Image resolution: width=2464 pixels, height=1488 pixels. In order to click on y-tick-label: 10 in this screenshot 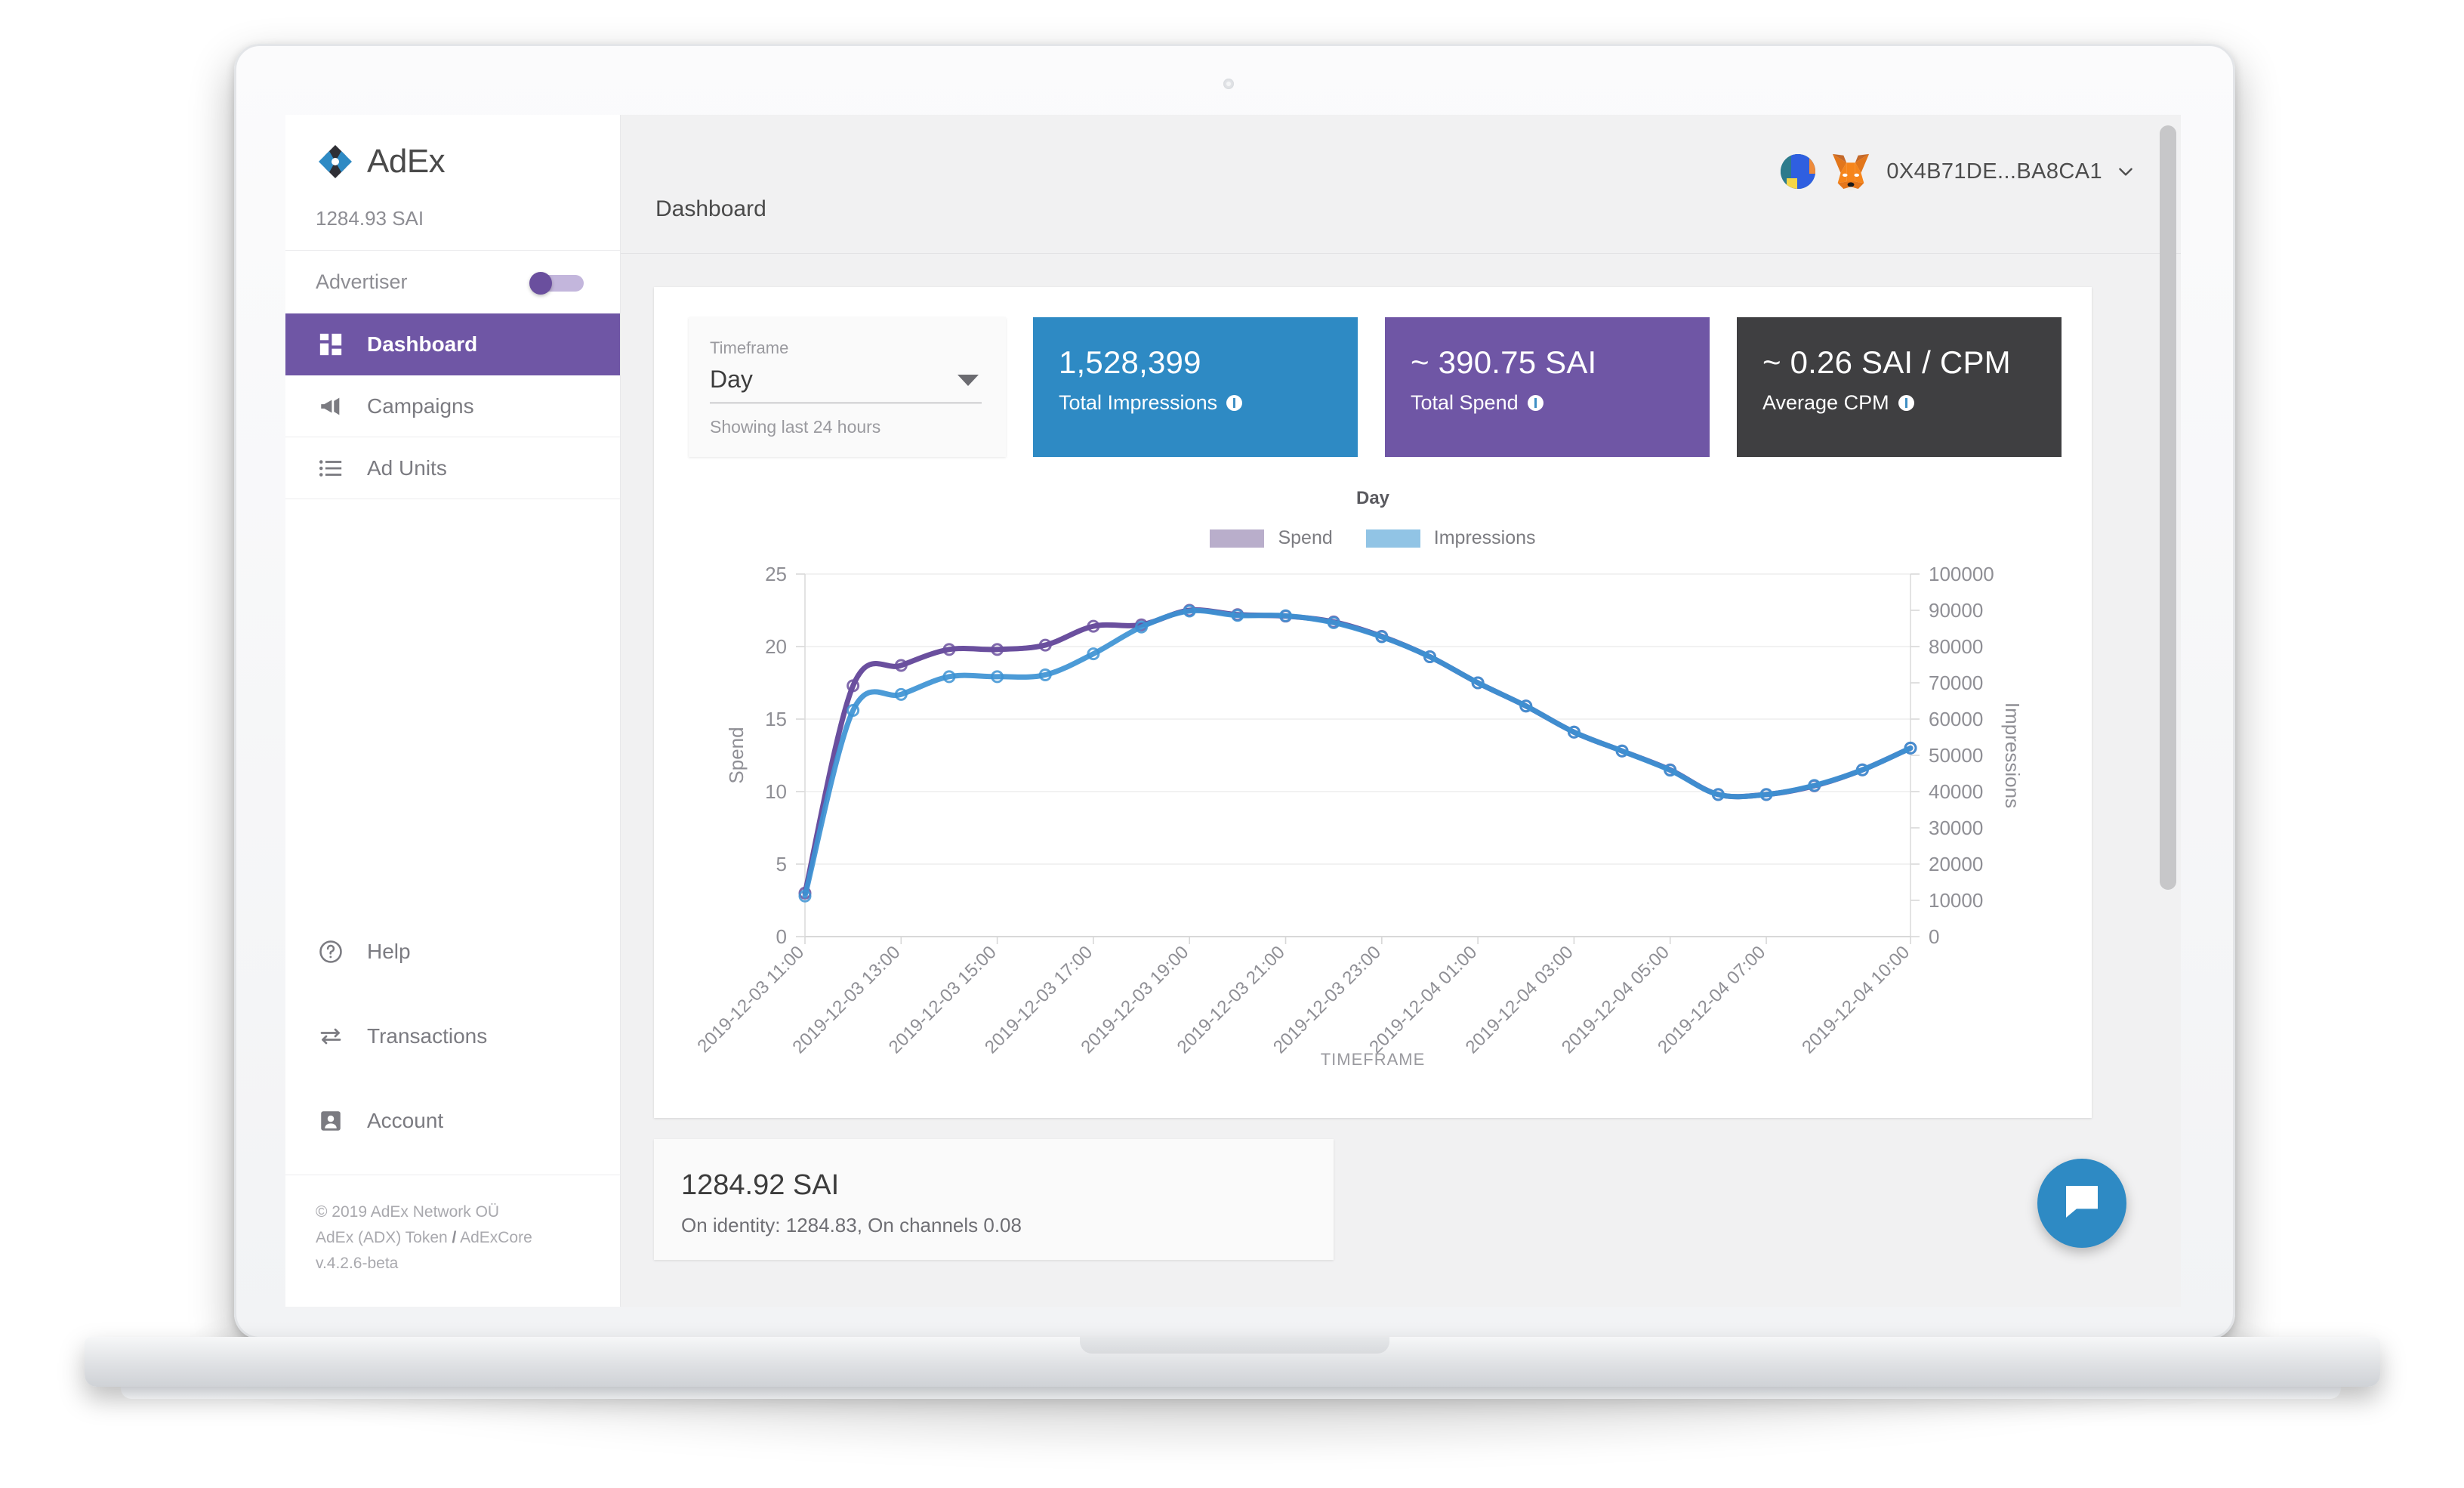, I will do `click(776, 791)`.